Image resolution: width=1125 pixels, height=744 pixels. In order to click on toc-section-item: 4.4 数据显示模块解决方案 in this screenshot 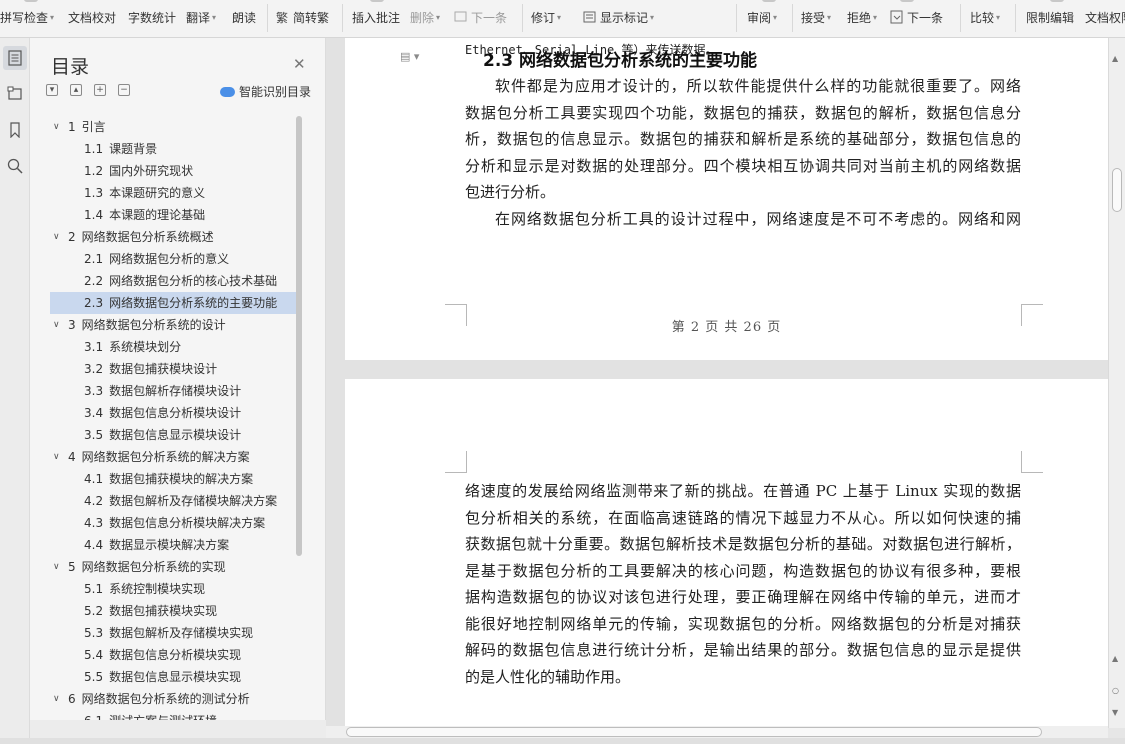, I will do `click(173, 545)`.